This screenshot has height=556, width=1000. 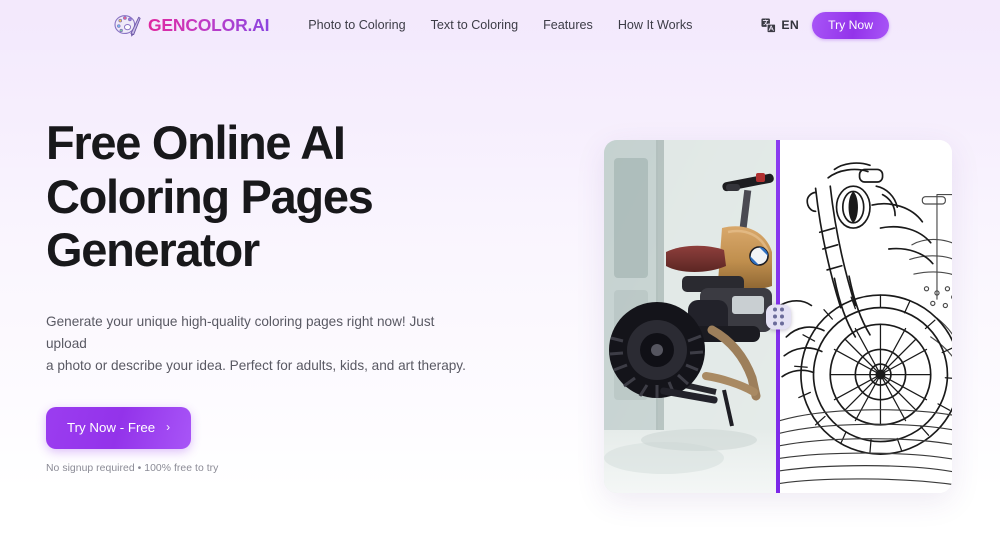 What do you see at coordinates (168, 427) in the screenshot?
I see `chevron-right-icon: ›` at bounding box center [168, 427].